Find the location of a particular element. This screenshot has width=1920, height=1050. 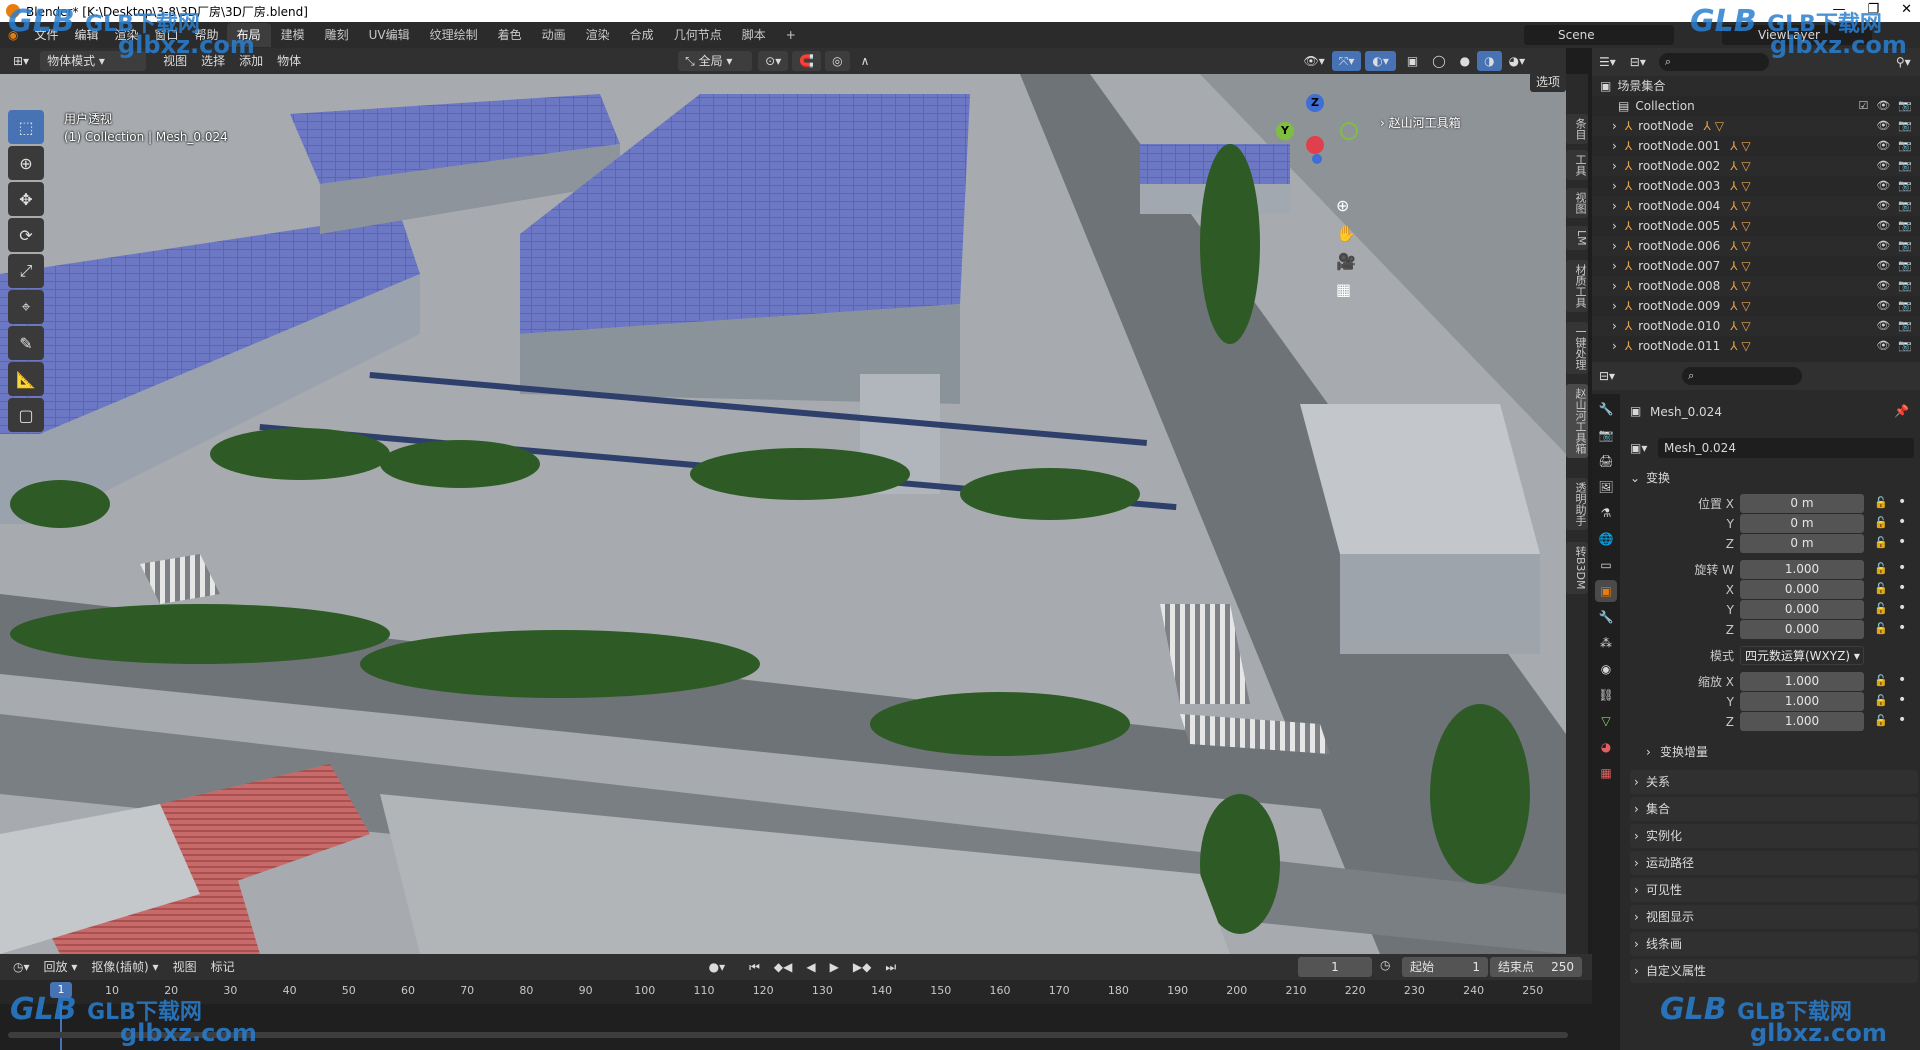

current-frame-field: 1 is located at coordinates (1335, 967).